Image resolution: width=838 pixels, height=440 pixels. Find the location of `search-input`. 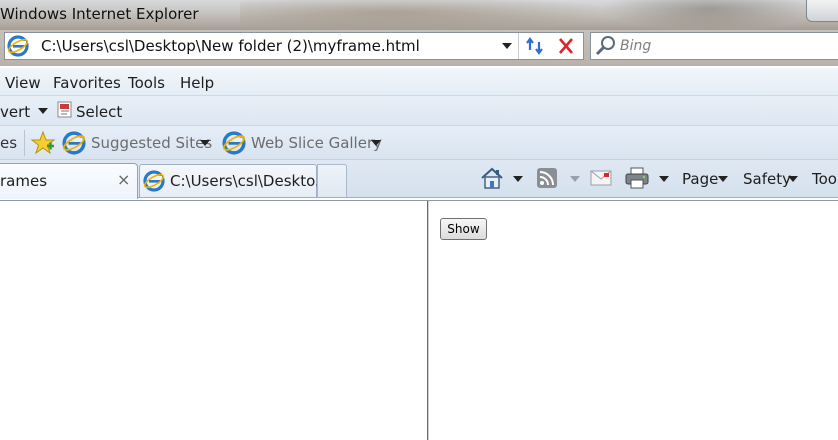

search-input is located at coordinates (720, 46).